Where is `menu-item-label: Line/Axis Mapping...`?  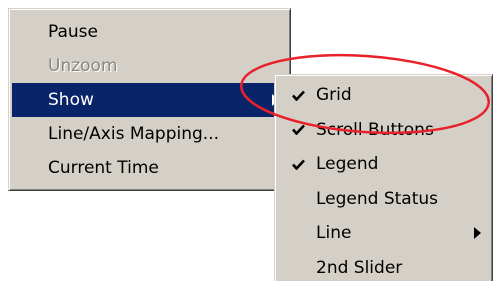 menu-item-label: Line/Axis Mapping... is located at coordinates (133, 134).